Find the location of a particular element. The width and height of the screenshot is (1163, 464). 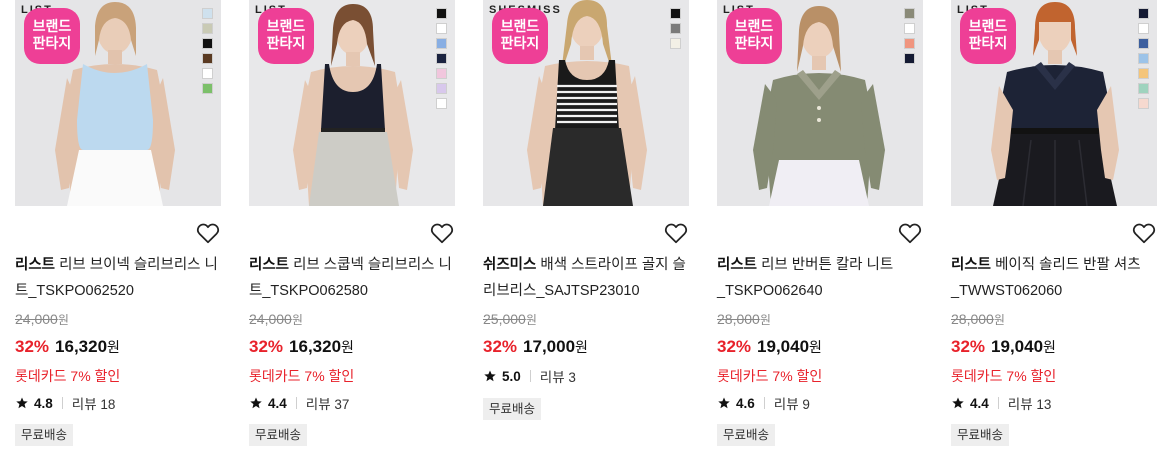

brand-name: 쉬즈미스 is located at coordinates (510, 265).